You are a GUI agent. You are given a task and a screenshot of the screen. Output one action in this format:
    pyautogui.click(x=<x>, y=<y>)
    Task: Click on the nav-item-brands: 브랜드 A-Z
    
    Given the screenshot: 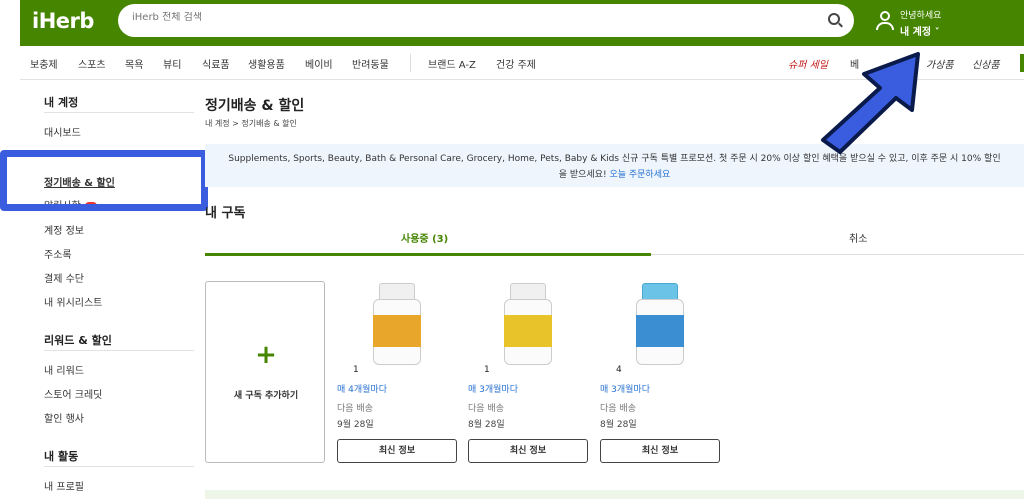 What is the action you would take?
    pyautogui.click(x=452, y=63)
    